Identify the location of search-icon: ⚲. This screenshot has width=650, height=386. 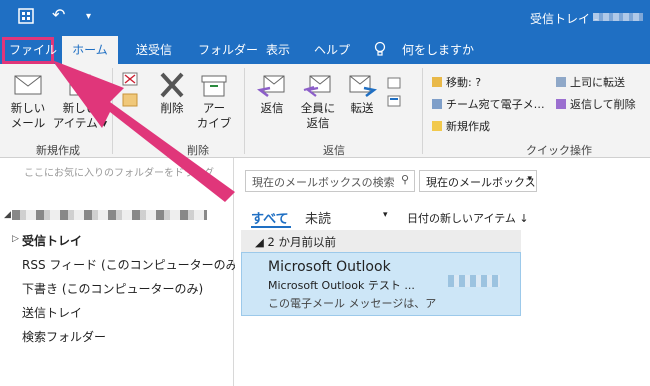
(405, 179).